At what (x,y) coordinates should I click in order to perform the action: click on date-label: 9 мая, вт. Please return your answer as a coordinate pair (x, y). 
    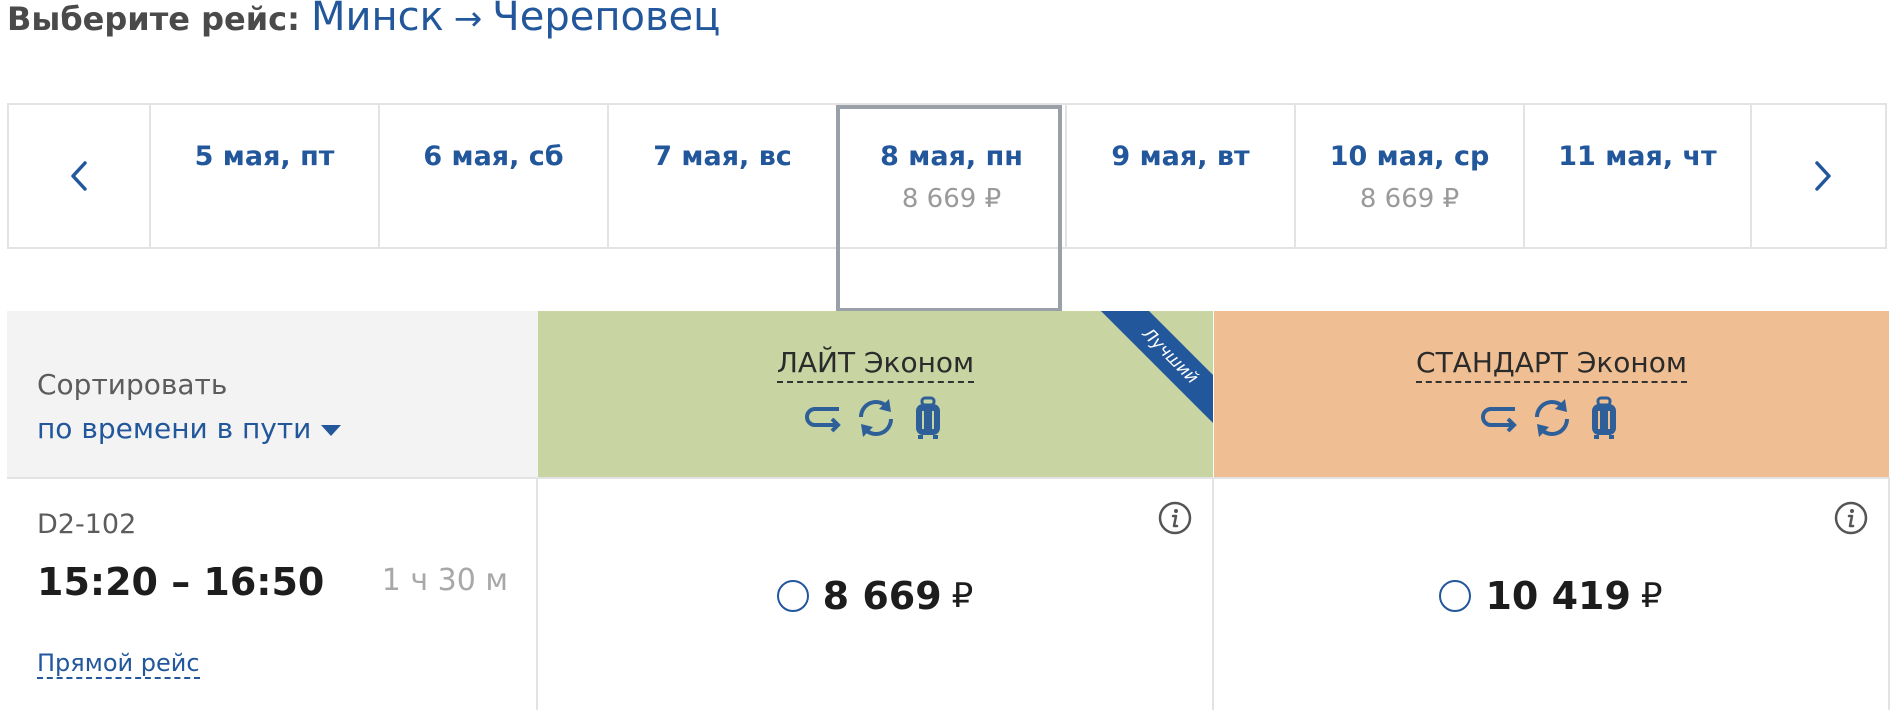
    Looking at the image, I should click on (1180, 156).